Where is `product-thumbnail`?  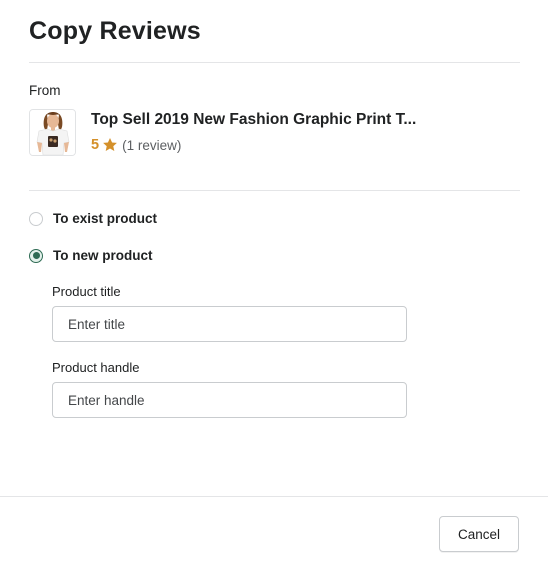 product-thumbnail is located at coordinates (52, 132).